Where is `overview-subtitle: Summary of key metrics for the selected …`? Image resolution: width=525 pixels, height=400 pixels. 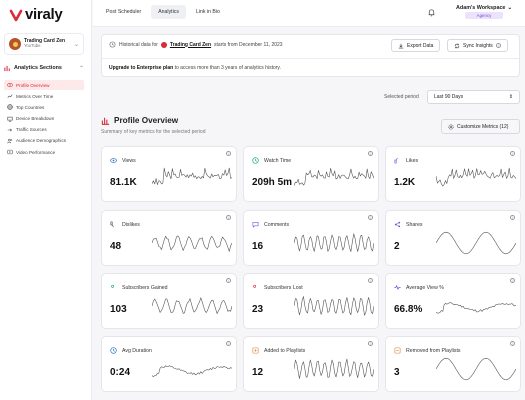
overview-subtitle: Summary of key metrics for the selected … is located at coordinates (153, 132).